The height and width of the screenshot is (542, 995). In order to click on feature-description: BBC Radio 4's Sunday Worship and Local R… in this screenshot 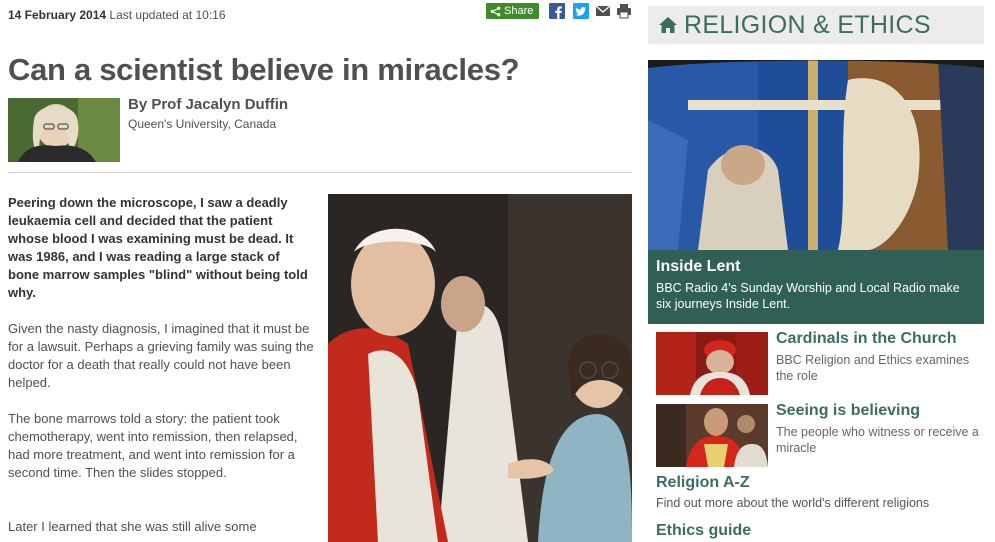, I will do `click(808, 296)`.